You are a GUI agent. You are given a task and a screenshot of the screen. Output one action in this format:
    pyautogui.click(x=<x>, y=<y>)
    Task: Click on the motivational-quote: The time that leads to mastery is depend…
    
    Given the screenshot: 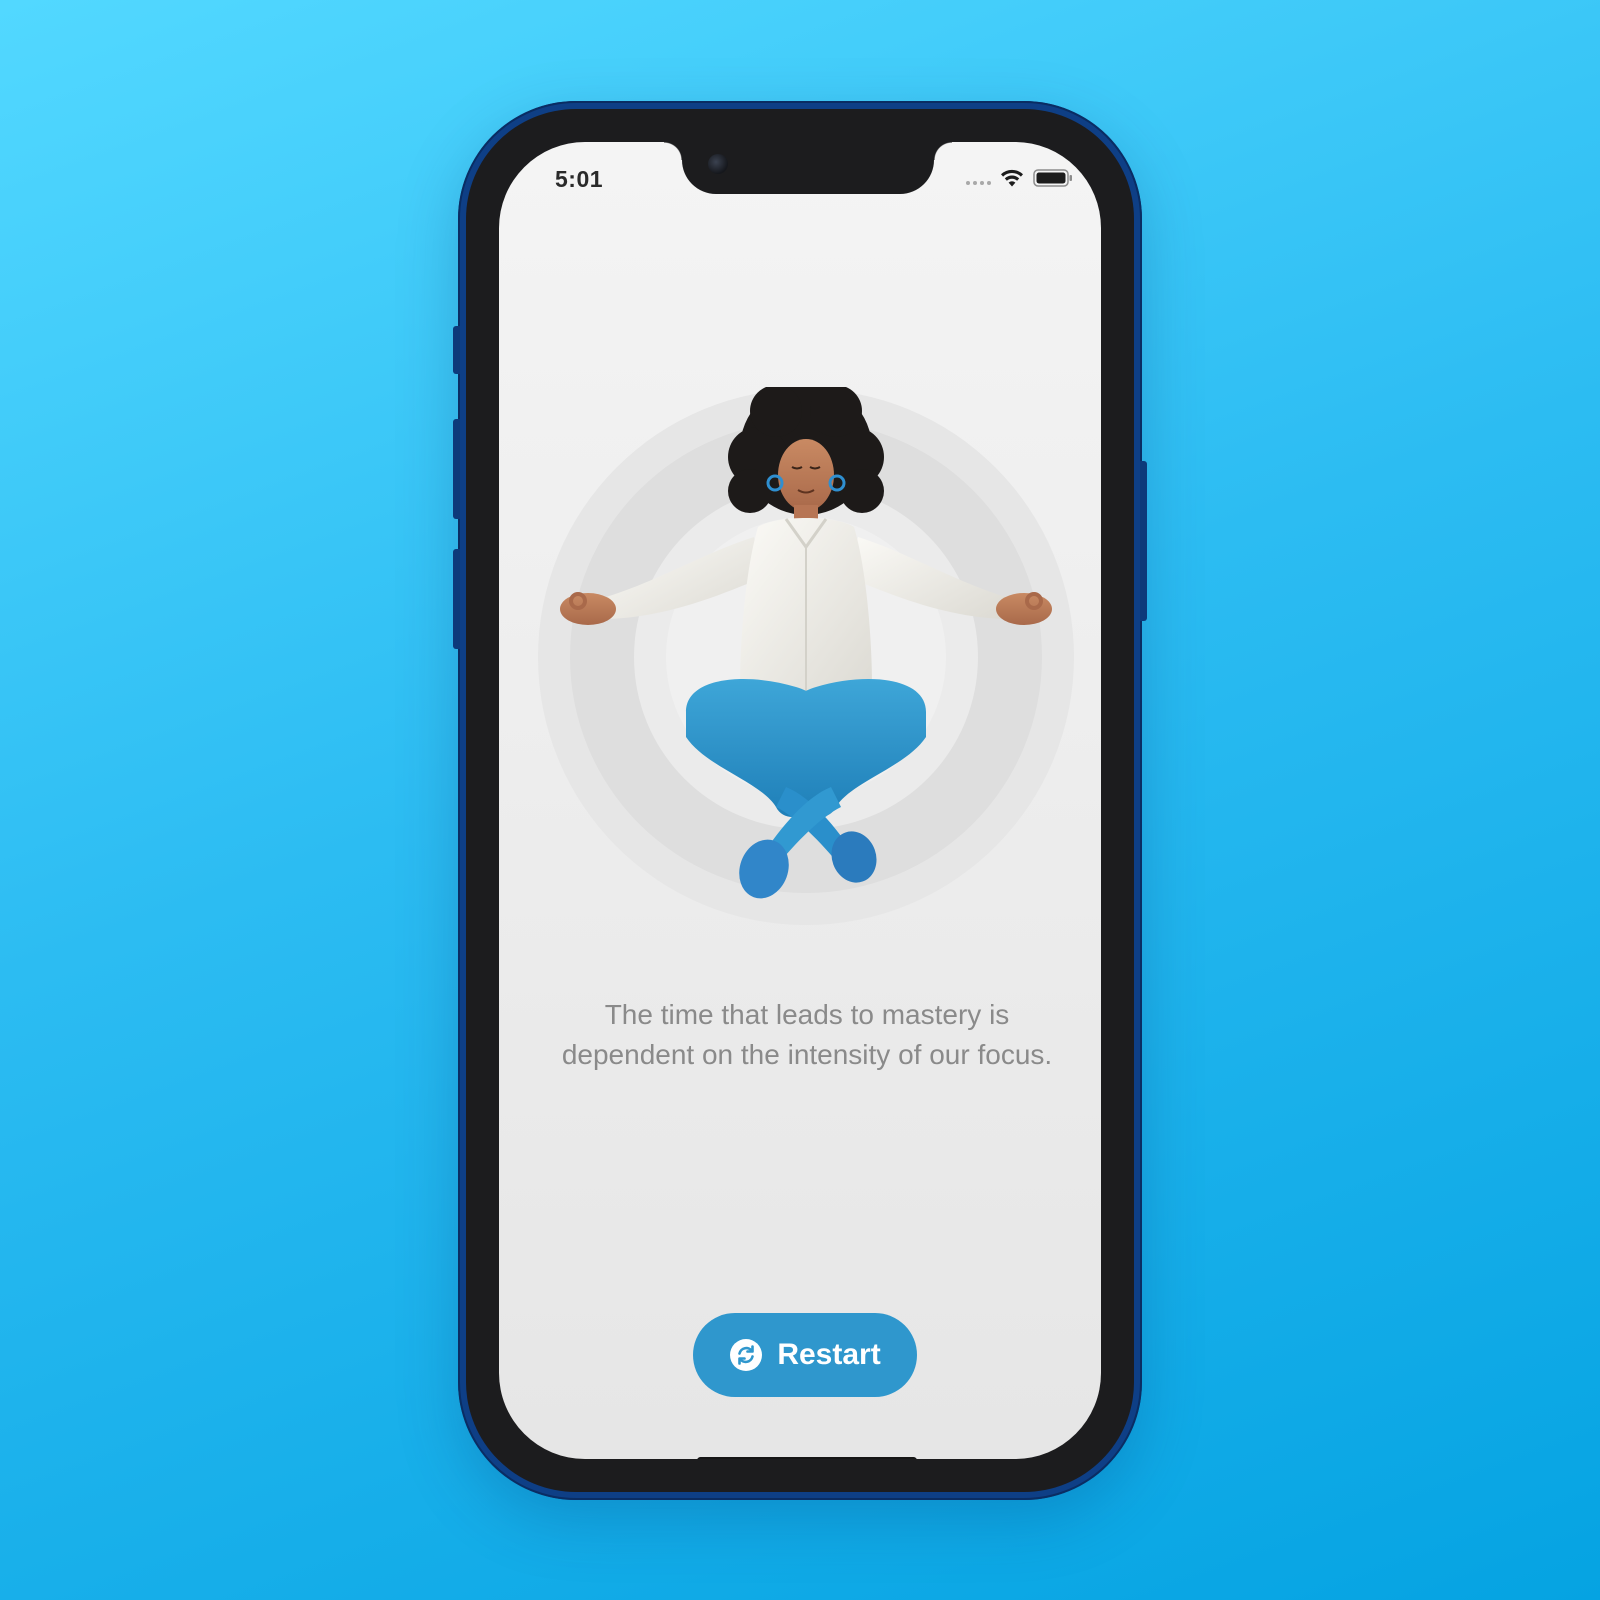 What is the action you would take?
    pyautogui.click(x=807, y=1034)
    